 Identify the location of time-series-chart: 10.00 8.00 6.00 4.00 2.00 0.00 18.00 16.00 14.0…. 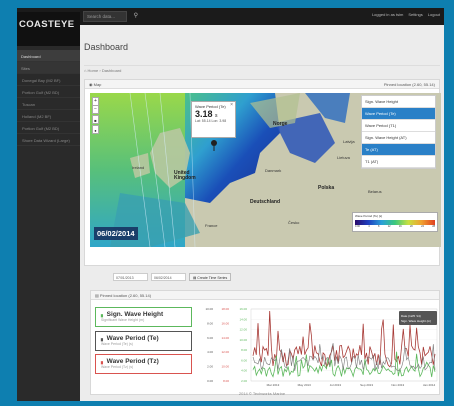
(319, 347).